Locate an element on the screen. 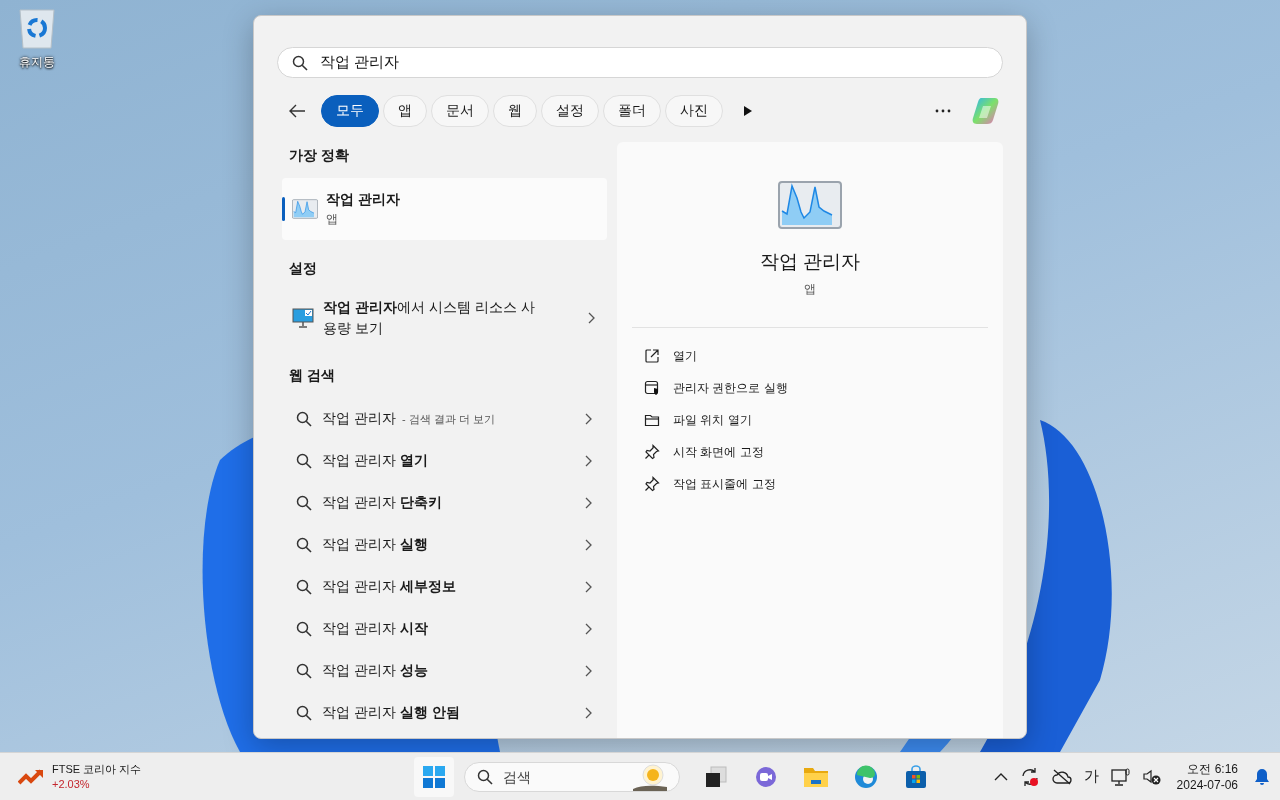  action-item: 시작 화면에 고정 is located at coordinates (810, 452).